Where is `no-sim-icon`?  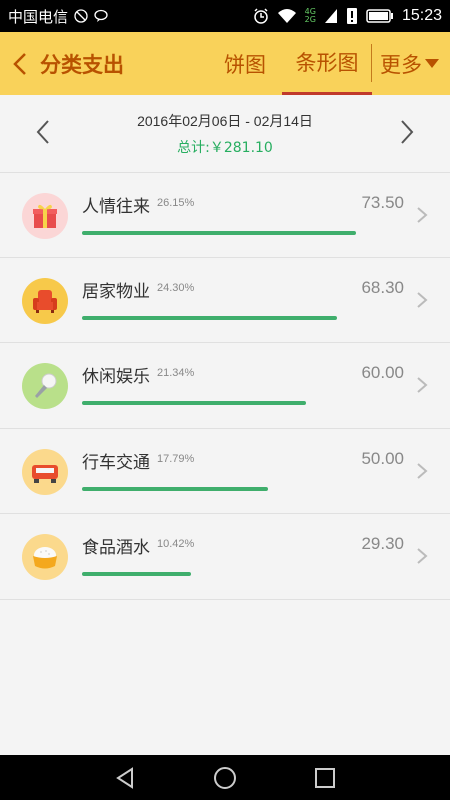
no-sim-icon is located at coordinates (81, 16).